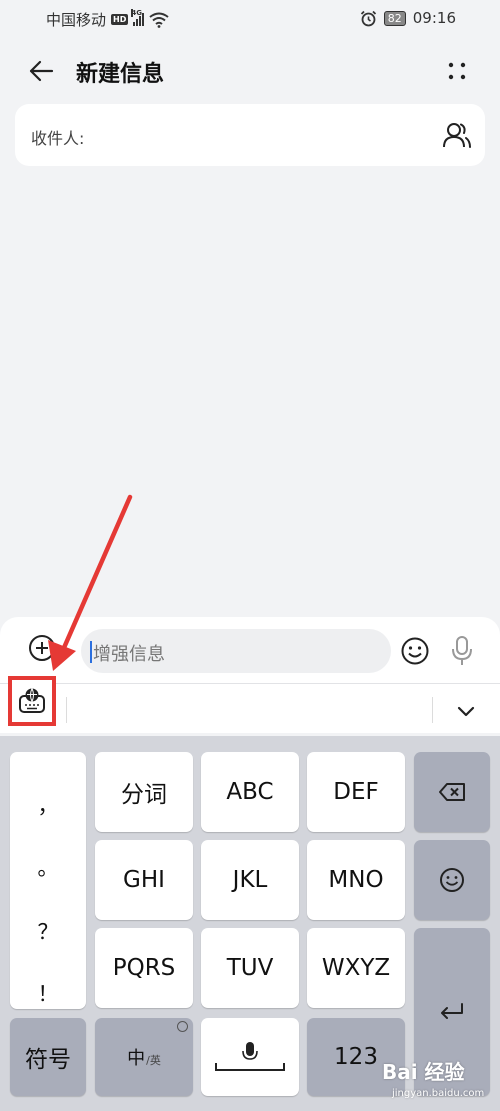 The height and width of the screenshot is (1111, 500). I want to click on key-tuv: TUV, so click(250, 968).